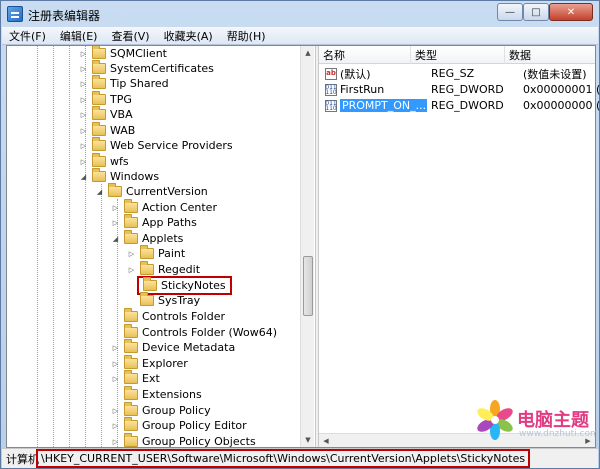 The height and width of the screenshot is (469, 600). I want to click on tree-item: ▷ TPG, so click(105, 99).